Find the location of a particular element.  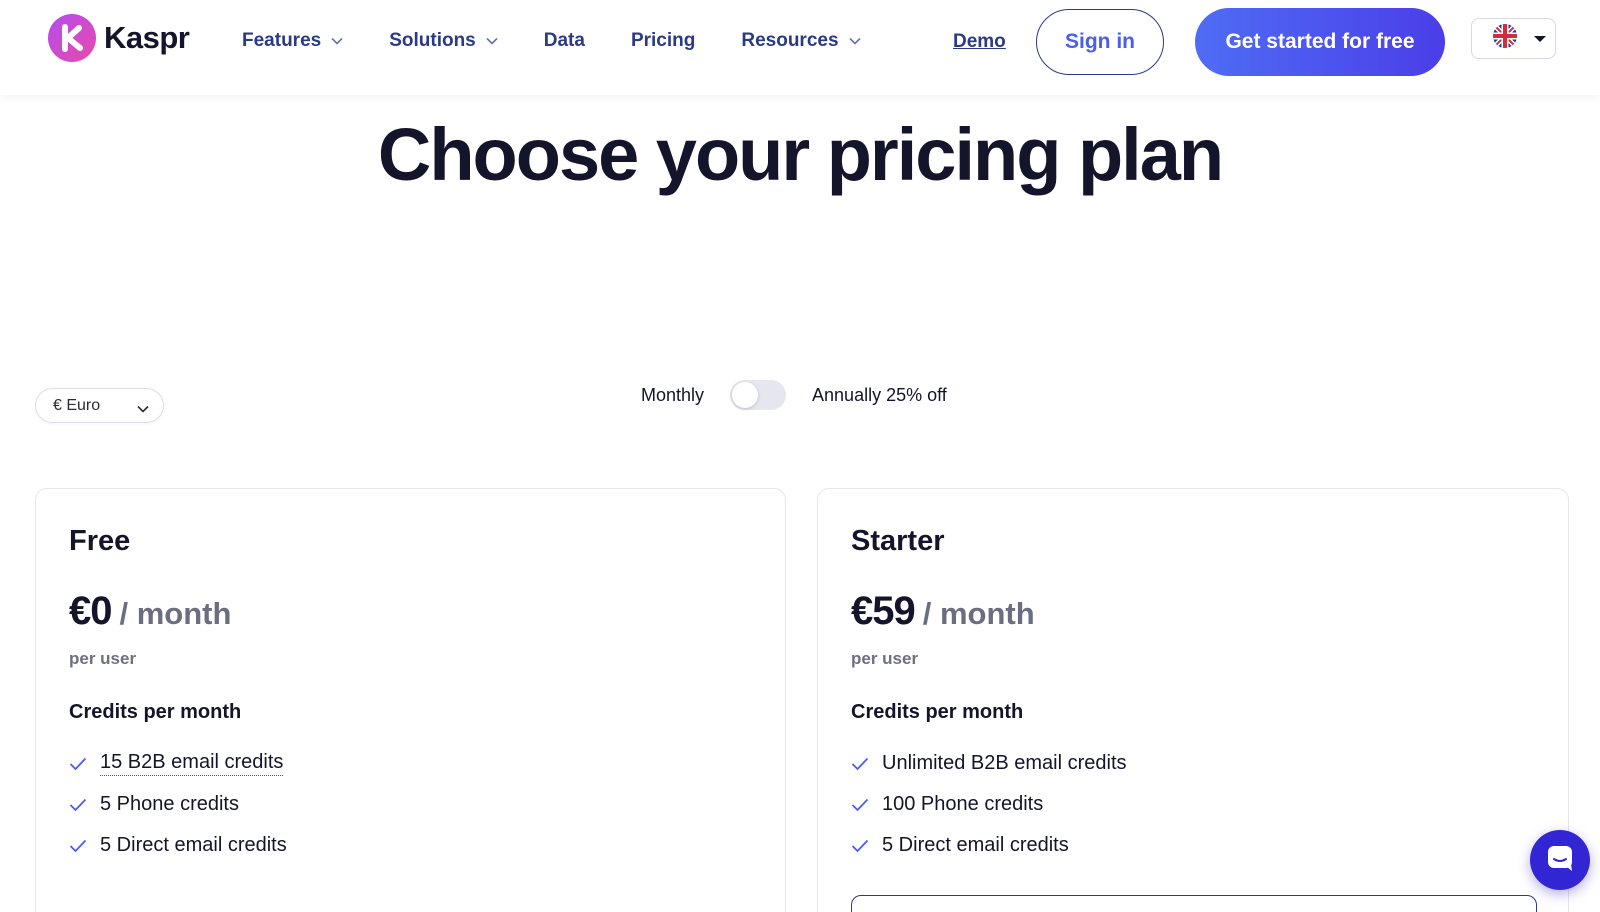

list-item: 15 B2B email credits is located at coordinates (178, 763).